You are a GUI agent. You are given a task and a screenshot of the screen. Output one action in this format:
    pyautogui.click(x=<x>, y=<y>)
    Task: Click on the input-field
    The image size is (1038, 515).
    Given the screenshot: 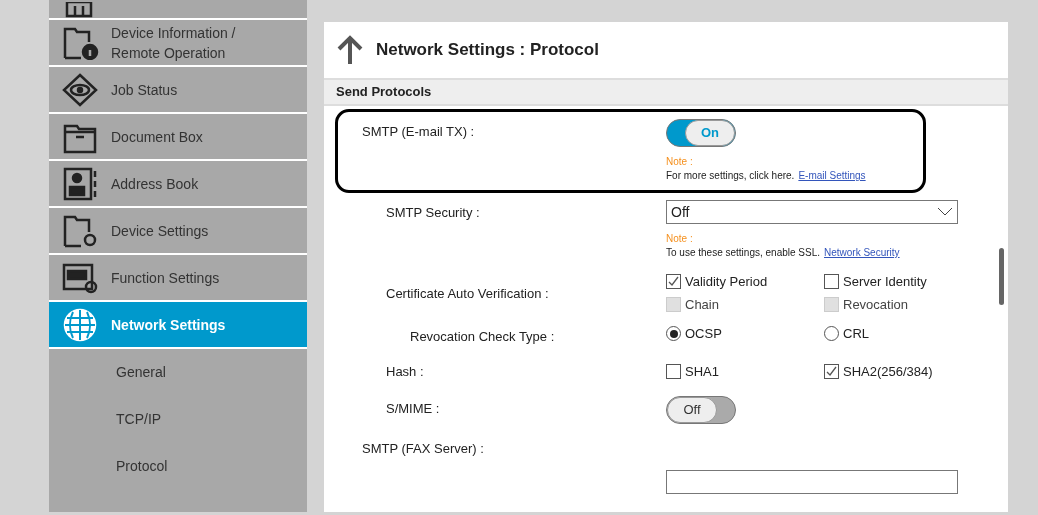 What is the action you would take?
    pyautogui.click(x=812, y=482)
    